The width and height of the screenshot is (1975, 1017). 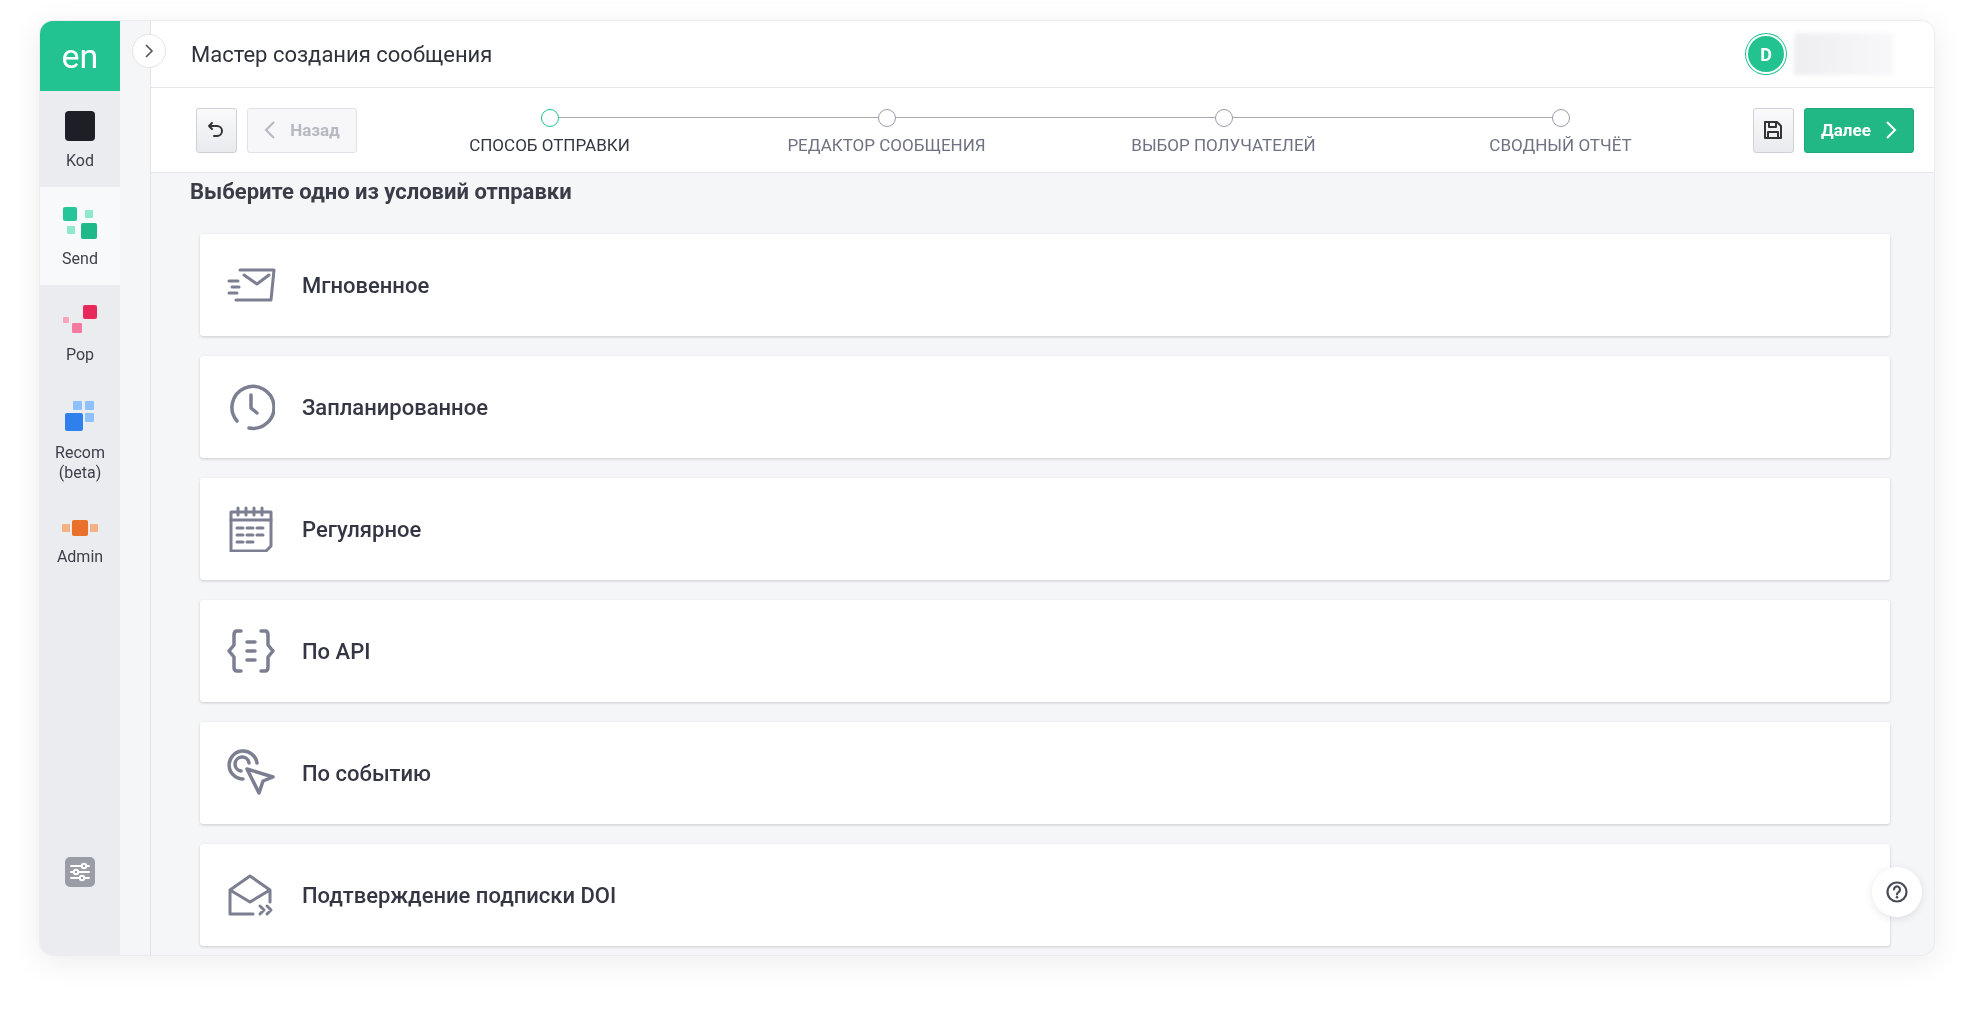 I want to click on help-icon, so click(x=1897, y=892).